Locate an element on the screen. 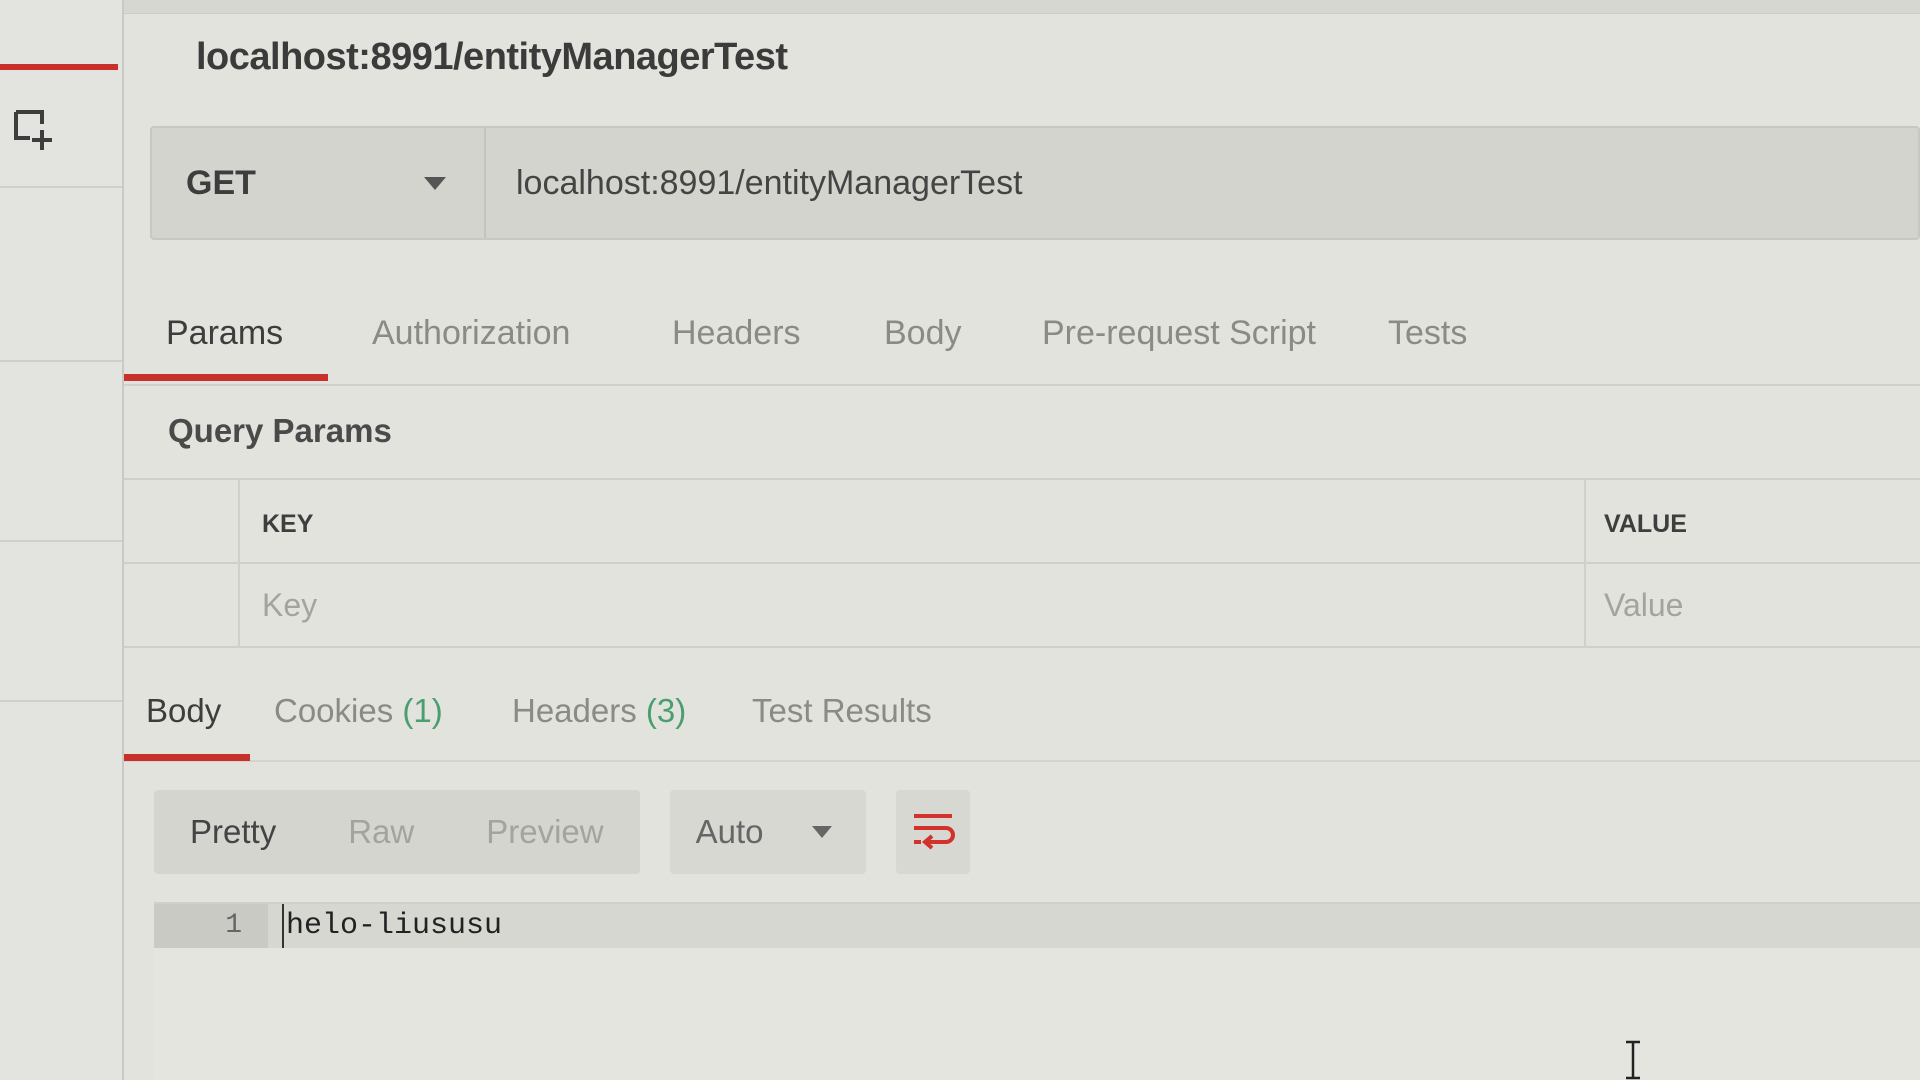  url-bar: GET is located at coordinates (1035, 183).